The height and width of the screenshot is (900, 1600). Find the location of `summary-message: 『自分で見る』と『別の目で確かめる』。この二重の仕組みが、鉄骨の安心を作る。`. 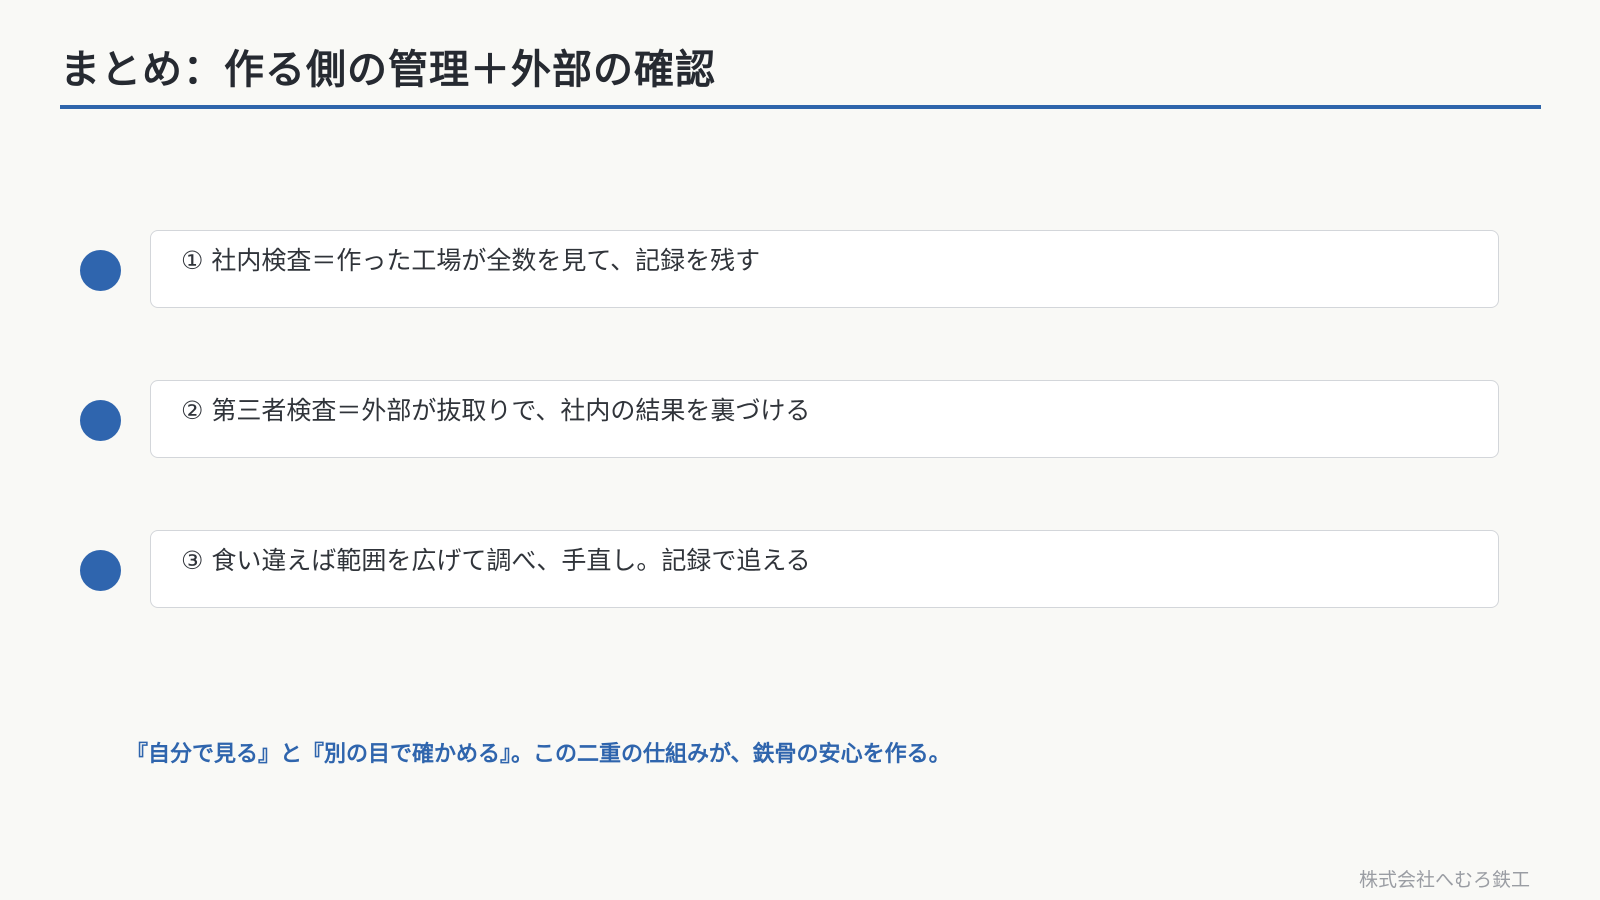

summary-message: 『自分で見る』と『別の目で確かめる』。この二重の仕組みが、鉄骨の安心を作る。 is located at coordinates (538, 754).